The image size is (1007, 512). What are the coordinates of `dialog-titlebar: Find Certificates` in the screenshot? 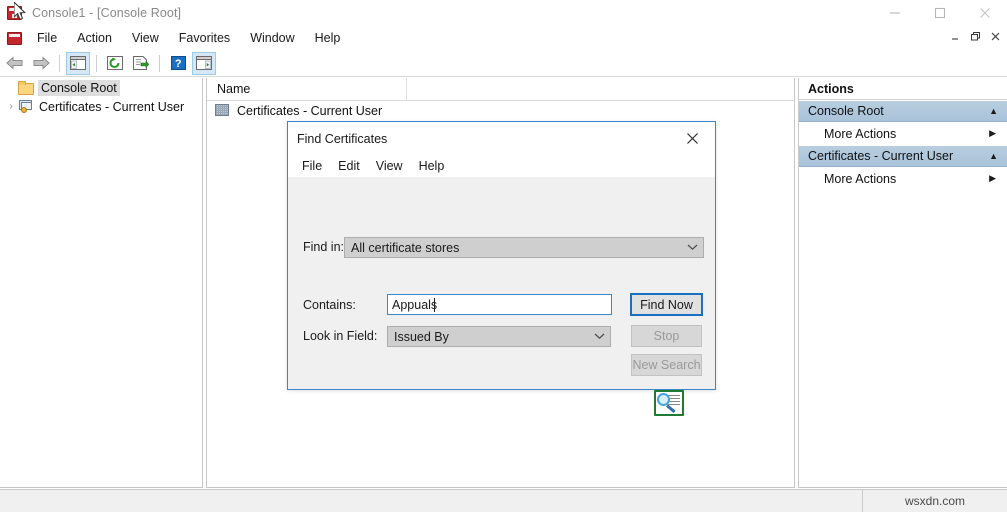 It's located at (501, 138).